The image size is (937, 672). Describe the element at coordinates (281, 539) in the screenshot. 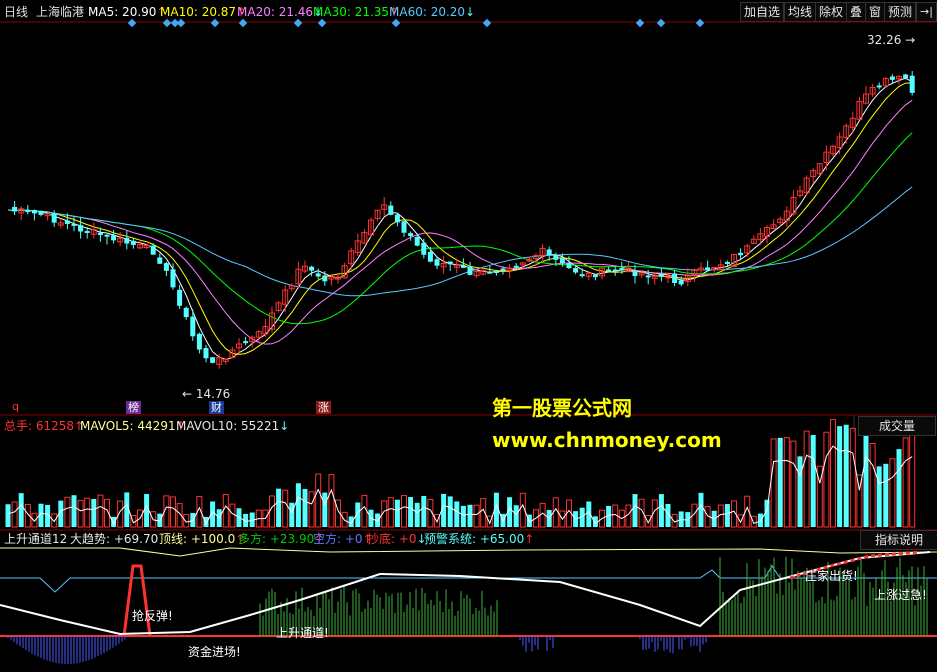

I see `long-value: 多方: +23.90↑` at that location.